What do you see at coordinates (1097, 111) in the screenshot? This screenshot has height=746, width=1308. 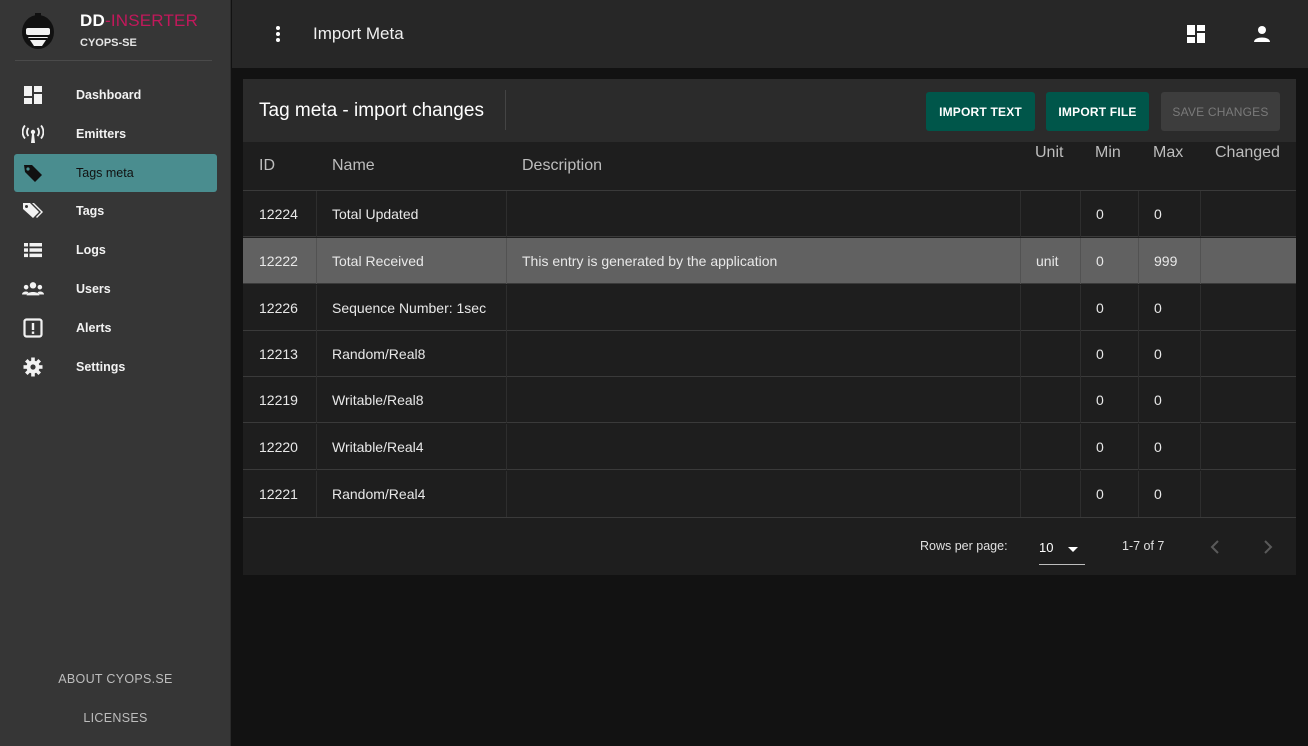 I see `import-file-button: IMPORT FILE` at bounding box center [1097, 111].